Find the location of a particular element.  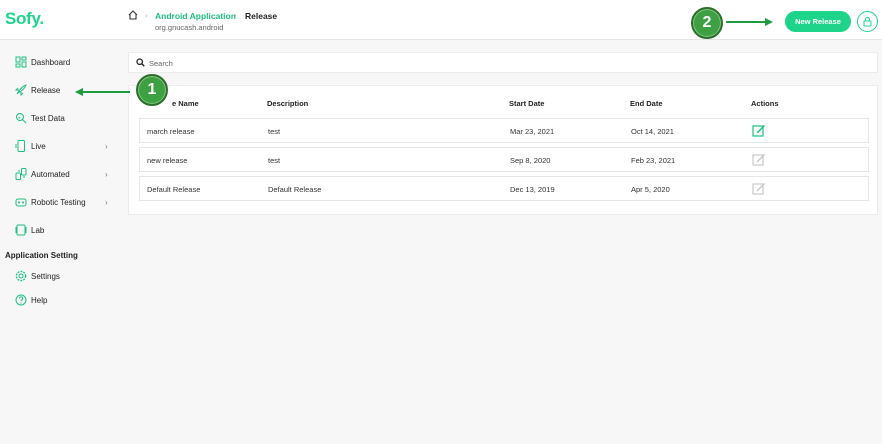

sidebar-item-label: Help is located at coordinates (39, 300).